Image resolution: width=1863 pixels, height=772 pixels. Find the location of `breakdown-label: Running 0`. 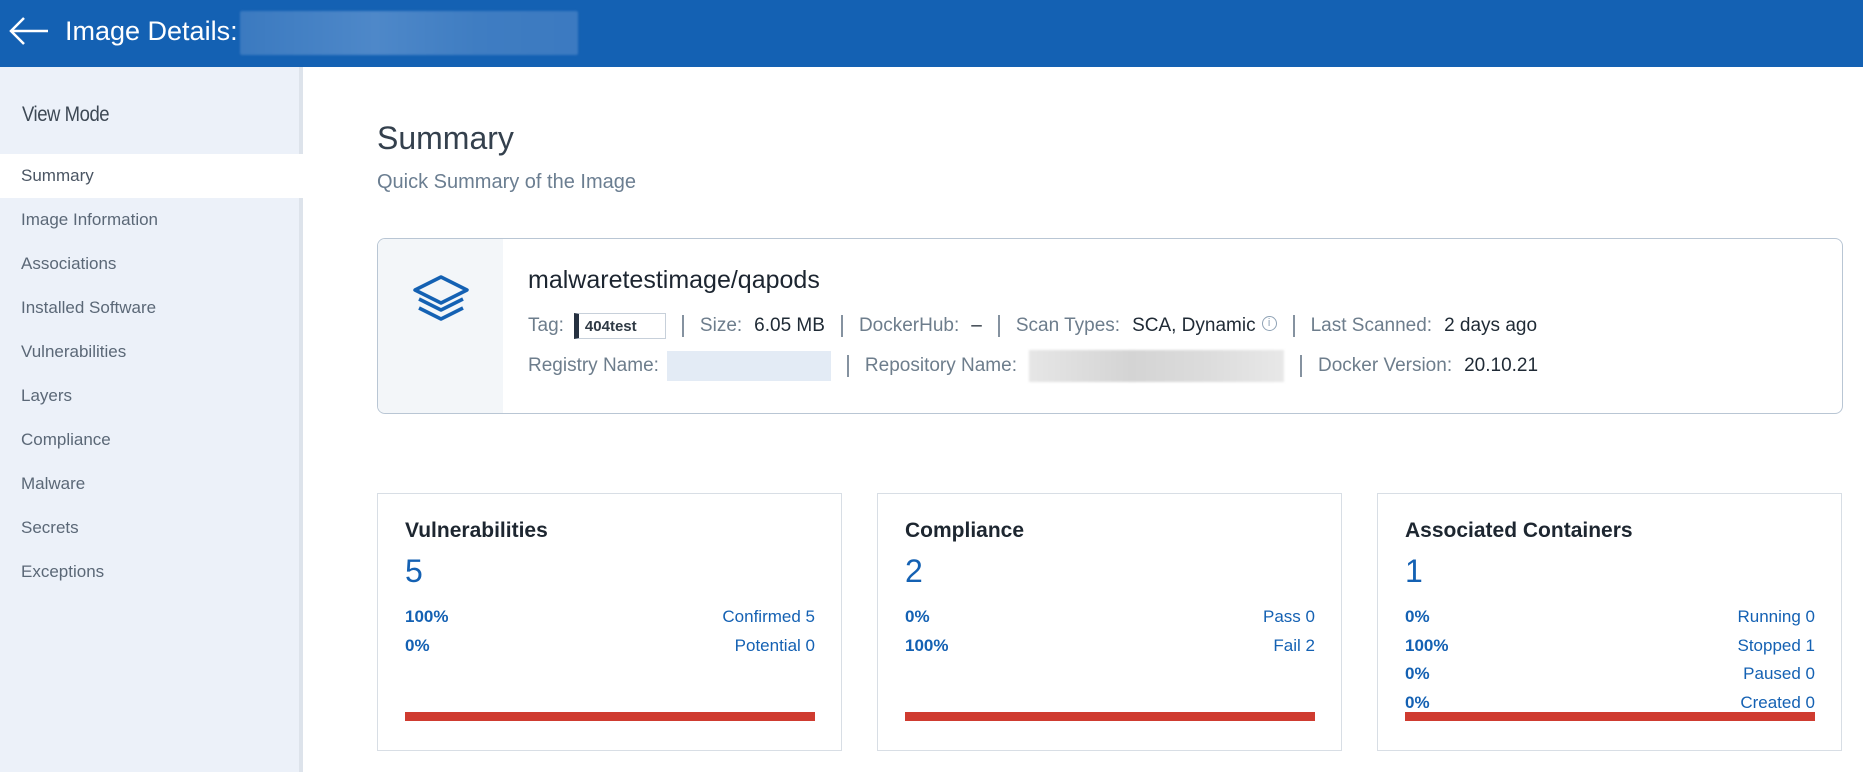

breakdown-label: Running 0 is located at coordinates (1776, 616).